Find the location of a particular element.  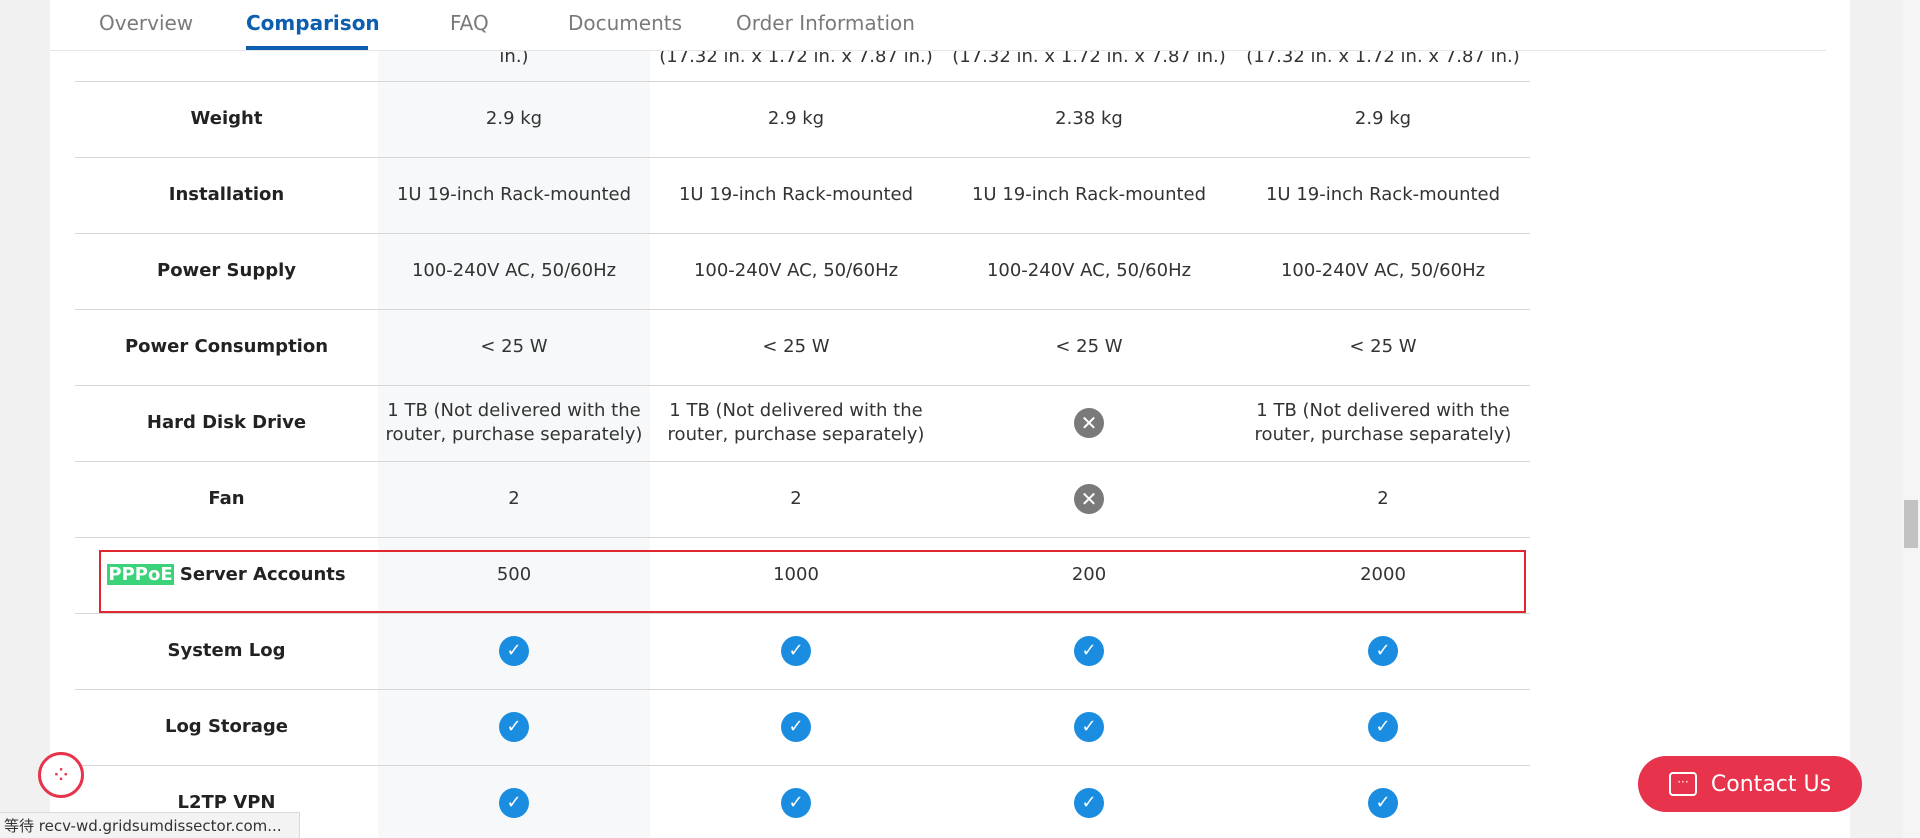

tab-faq: FAQ is located at coordinates (469, 23).